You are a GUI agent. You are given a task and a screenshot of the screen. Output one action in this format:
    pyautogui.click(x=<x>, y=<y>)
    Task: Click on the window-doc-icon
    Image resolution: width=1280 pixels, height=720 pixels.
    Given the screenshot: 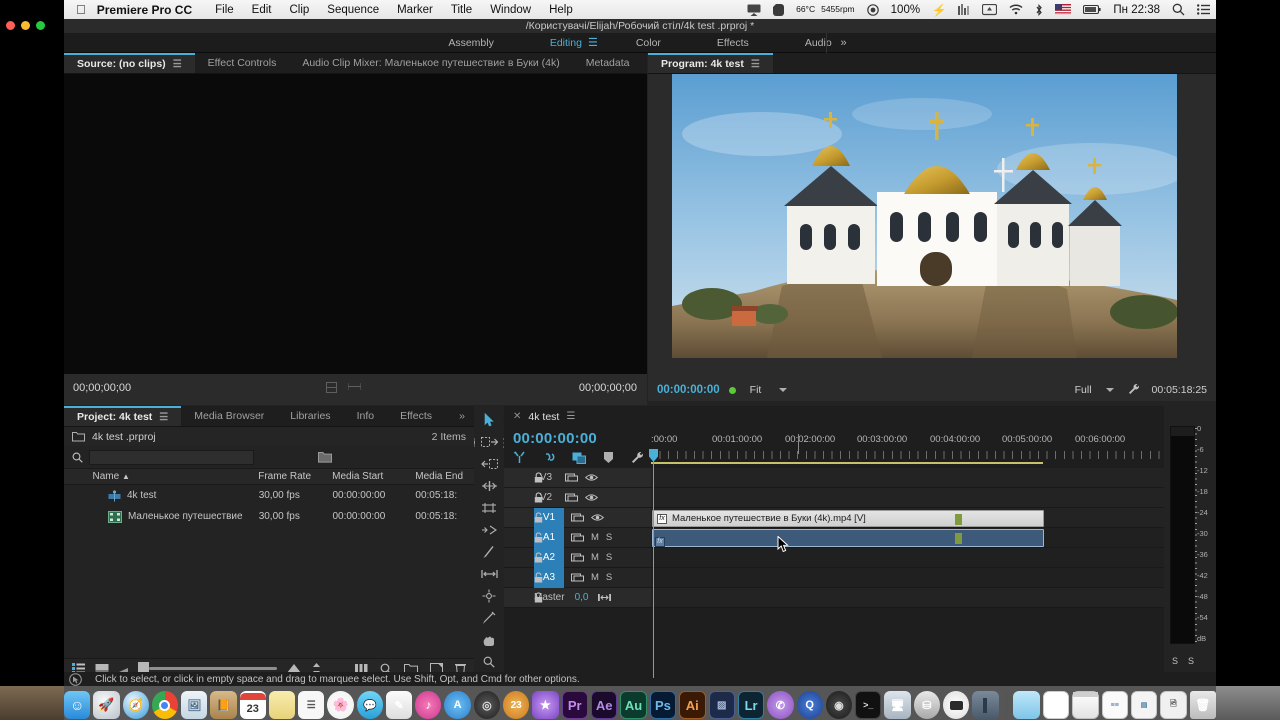 What is the action you would take?
    pyautogui.click(x=1085, y=705)
    